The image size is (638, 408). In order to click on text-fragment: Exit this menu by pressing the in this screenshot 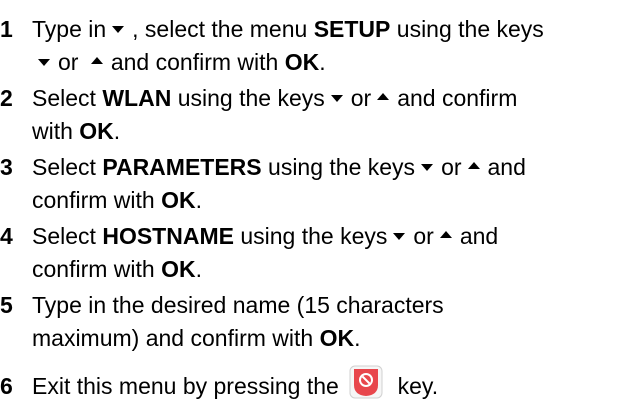, I will do `click(185, 386)`.